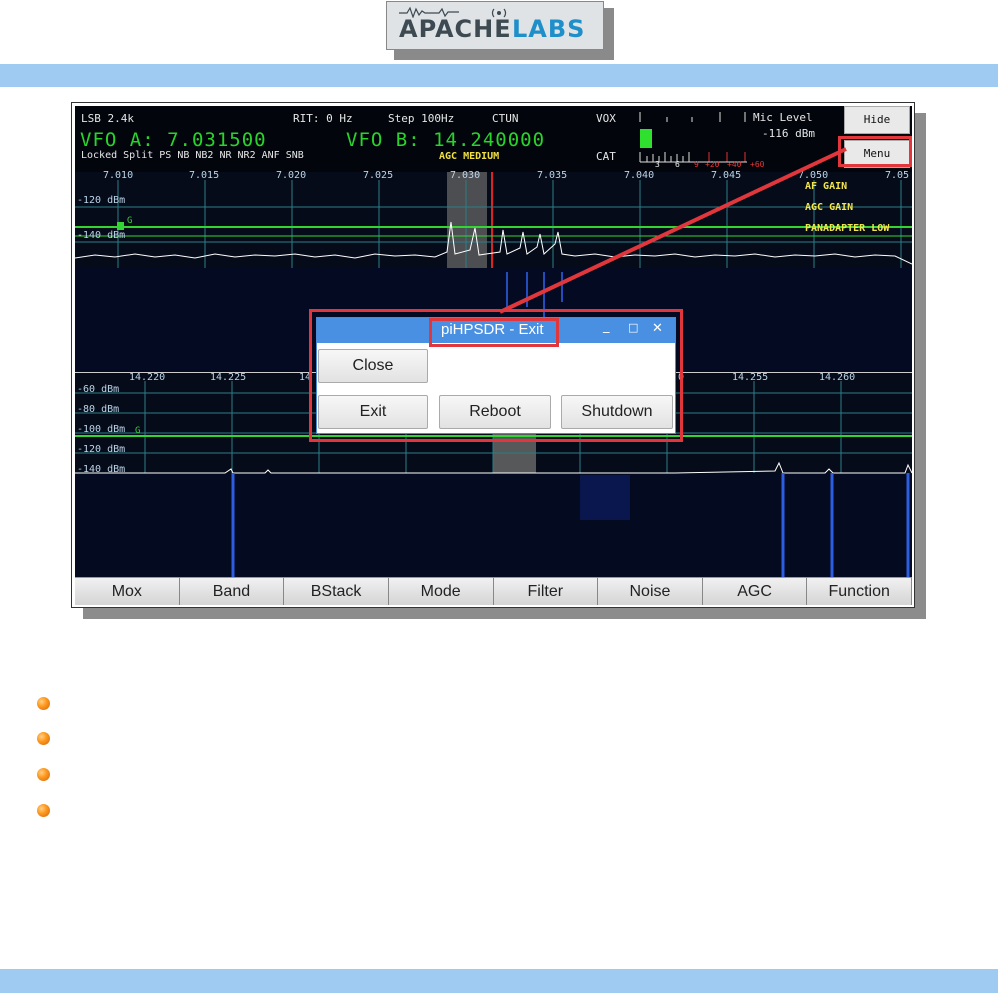 This screenshot has height=993, width=998. Describe the element at coordinates (606, 326) in the screenshot. I see `minimize-icon: _` at that location.